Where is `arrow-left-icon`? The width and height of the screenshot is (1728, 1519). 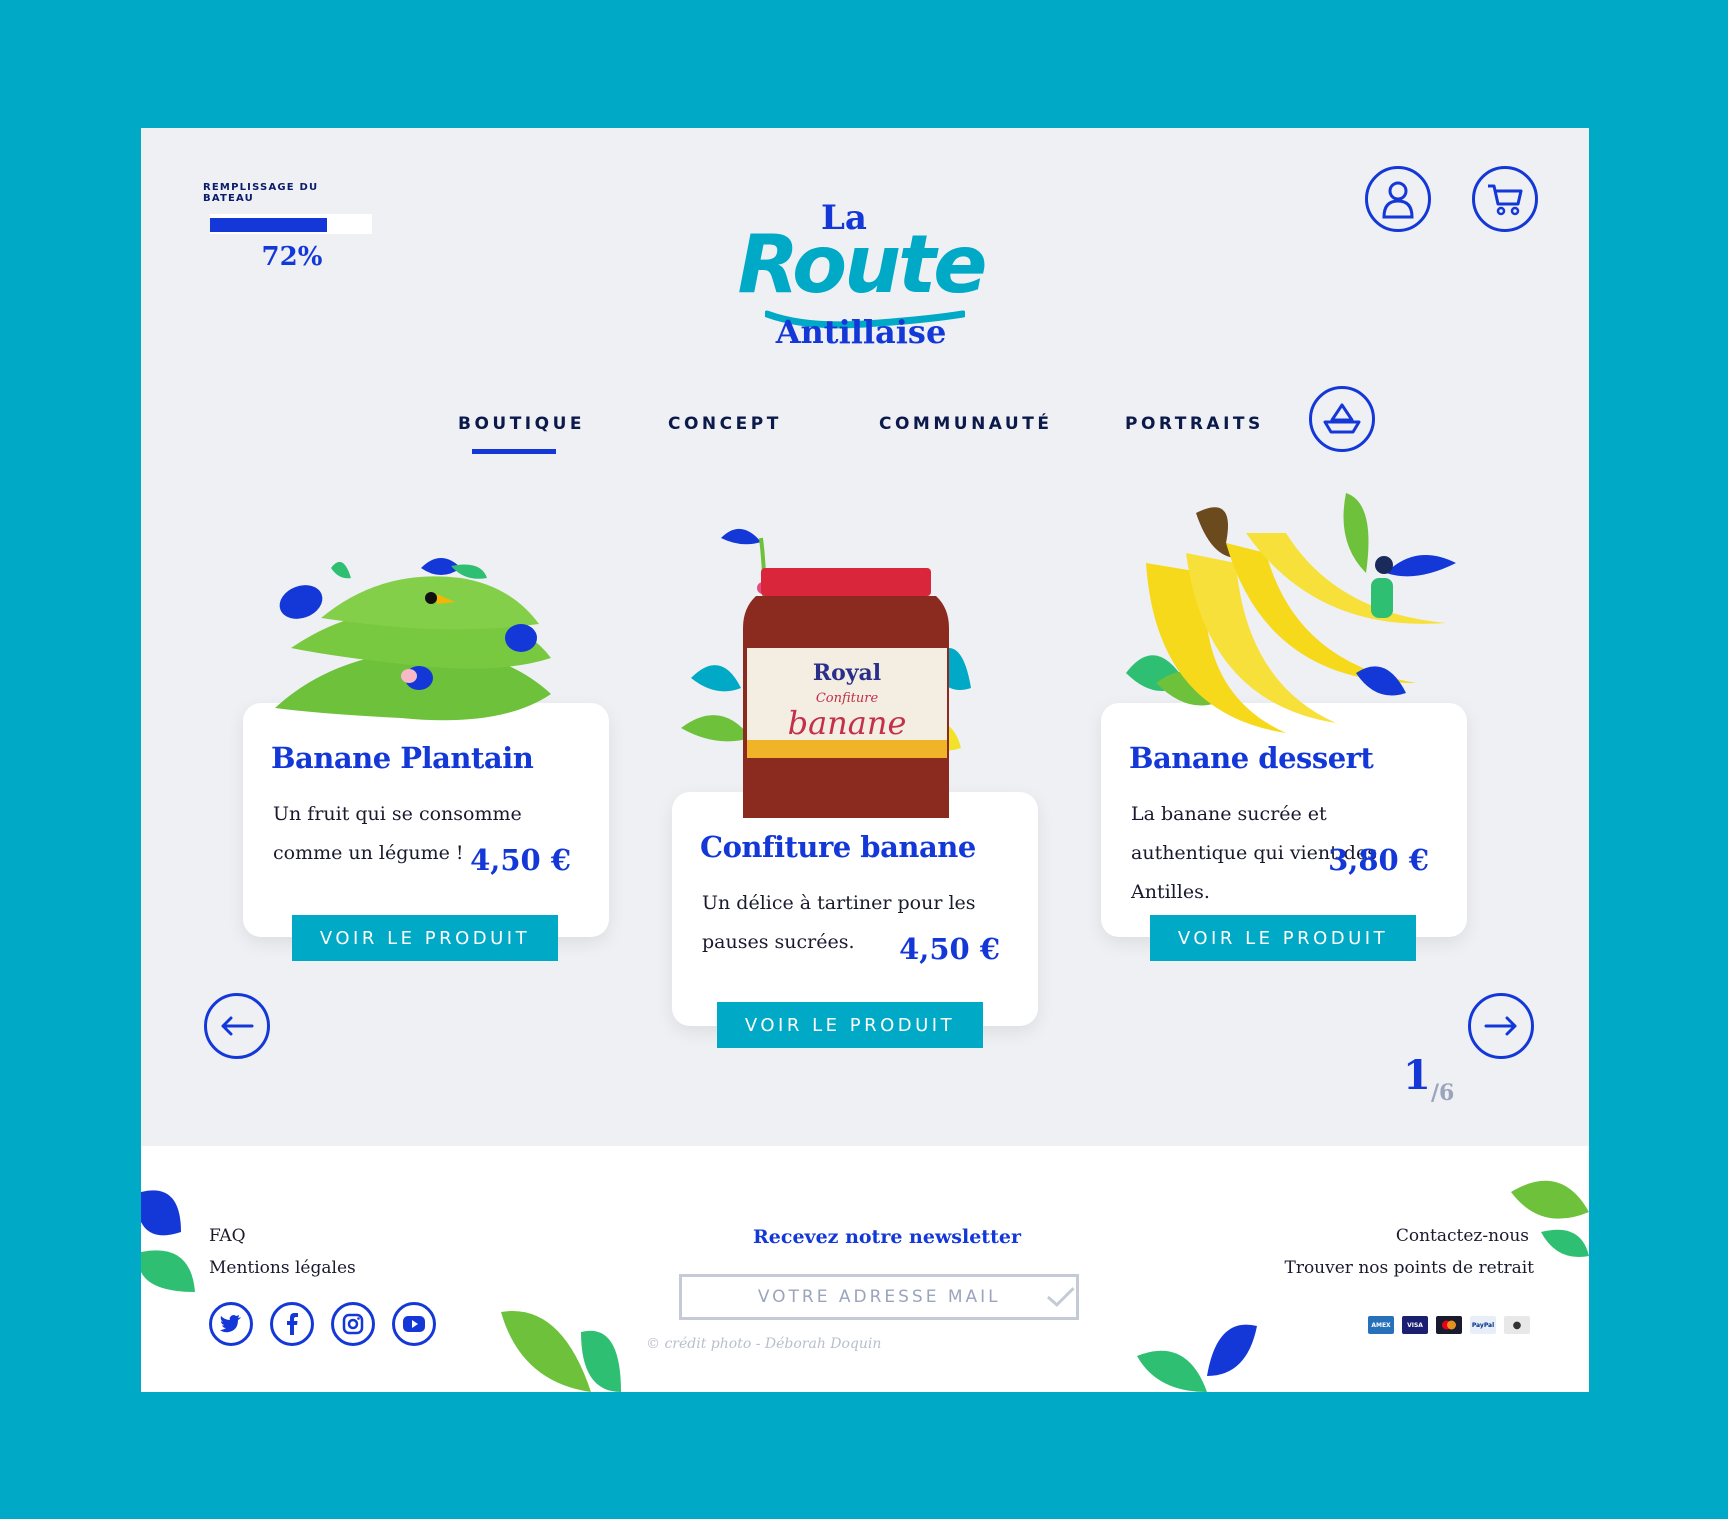 arrow-left-icon is located at coordinates (237, 1026).